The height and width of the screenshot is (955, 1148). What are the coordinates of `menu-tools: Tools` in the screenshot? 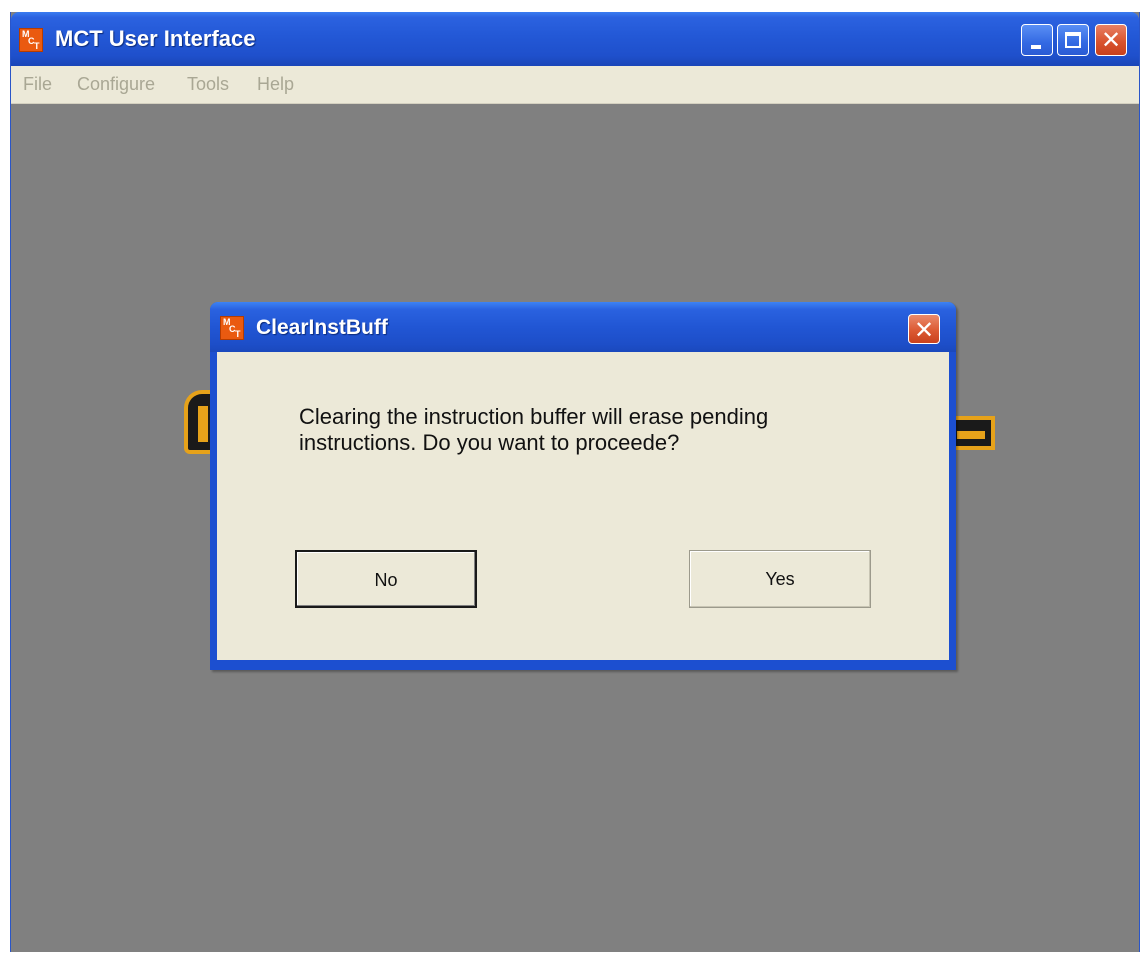 It's located at (208, 84).